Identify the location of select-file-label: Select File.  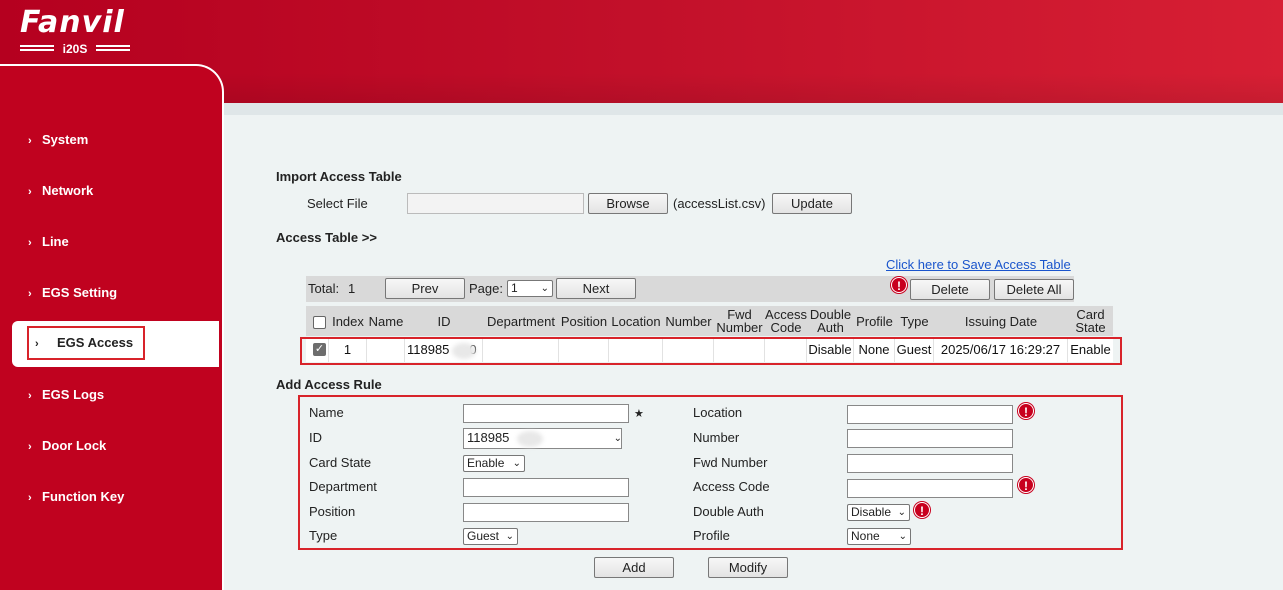
(337, 203).